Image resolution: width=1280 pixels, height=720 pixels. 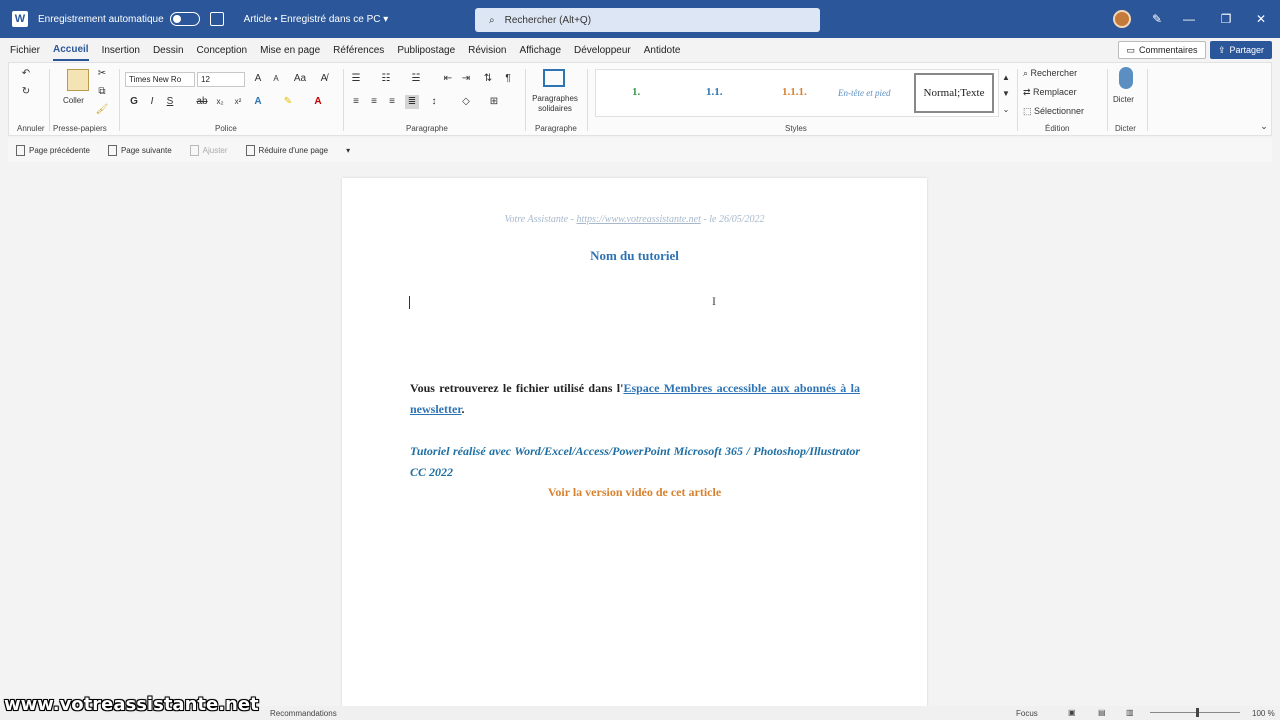 What do you see at coordinates (1050, 73) in the screenshot?
I see `find-button: ⌕ Rechercher` at bounding box center [1050, 73].